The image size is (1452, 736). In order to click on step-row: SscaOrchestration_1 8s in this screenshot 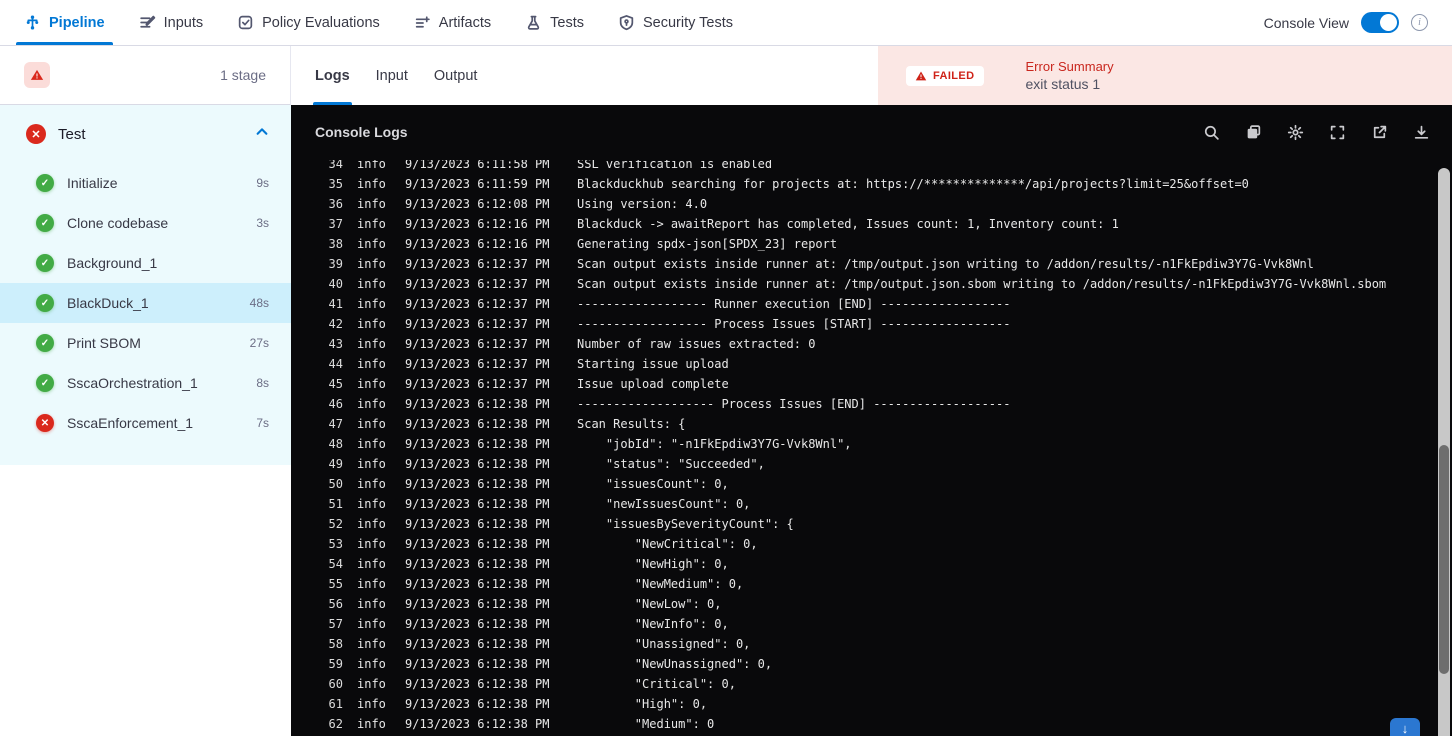, I will do `click(145, 383)`.